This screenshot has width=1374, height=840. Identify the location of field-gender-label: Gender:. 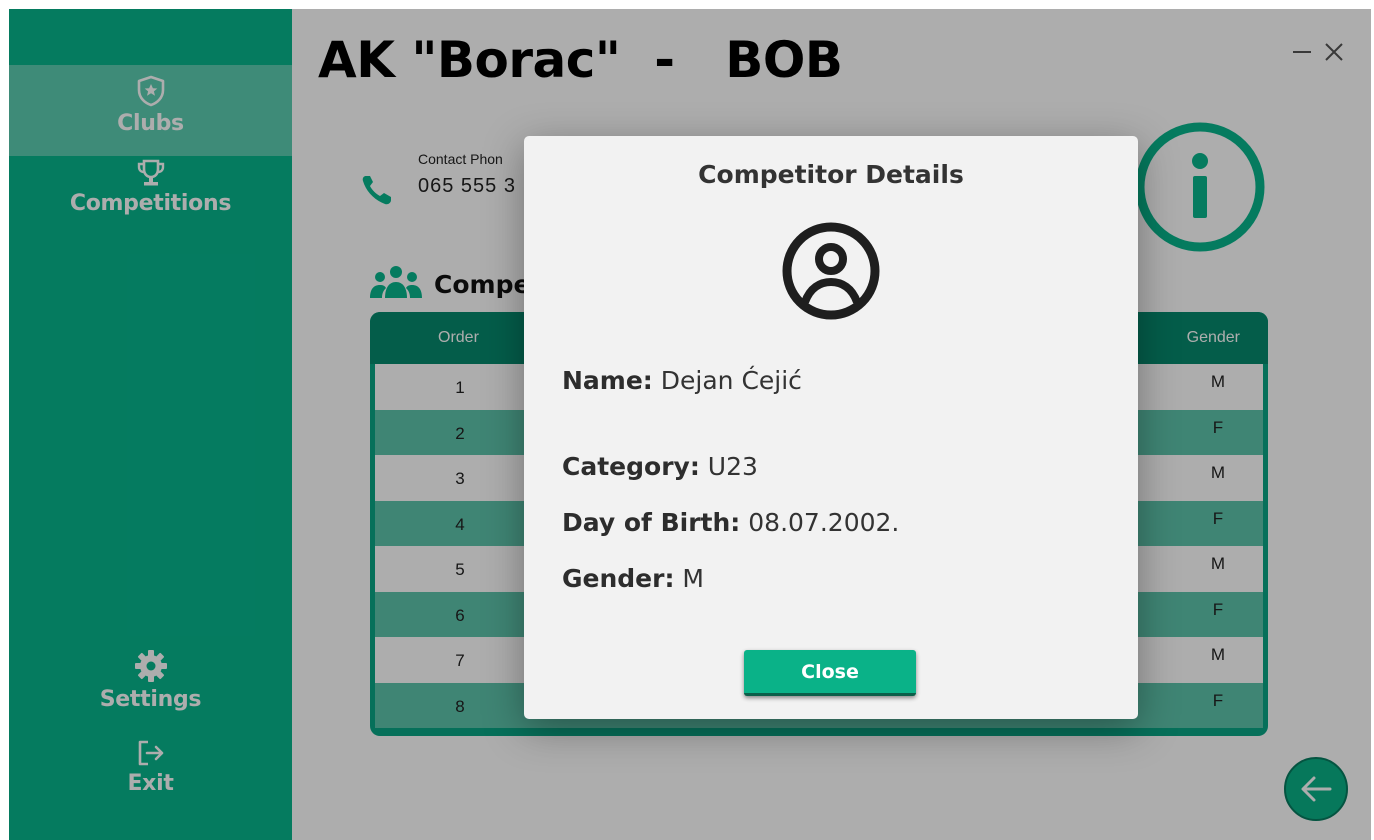
(618, 578).